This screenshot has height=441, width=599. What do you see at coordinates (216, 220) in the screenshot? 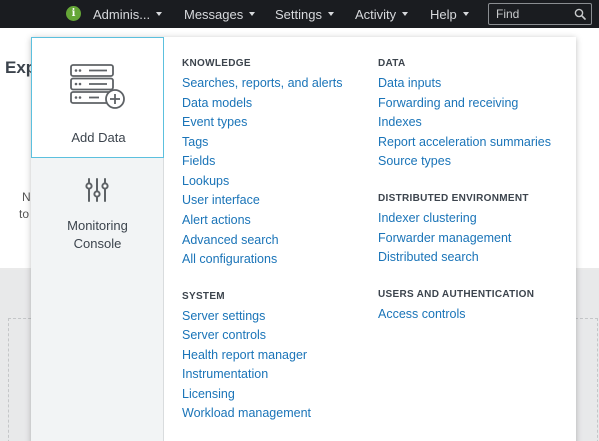
I see `menu-link-alert-actions: Alert actions` at bounding box center [216, 220].